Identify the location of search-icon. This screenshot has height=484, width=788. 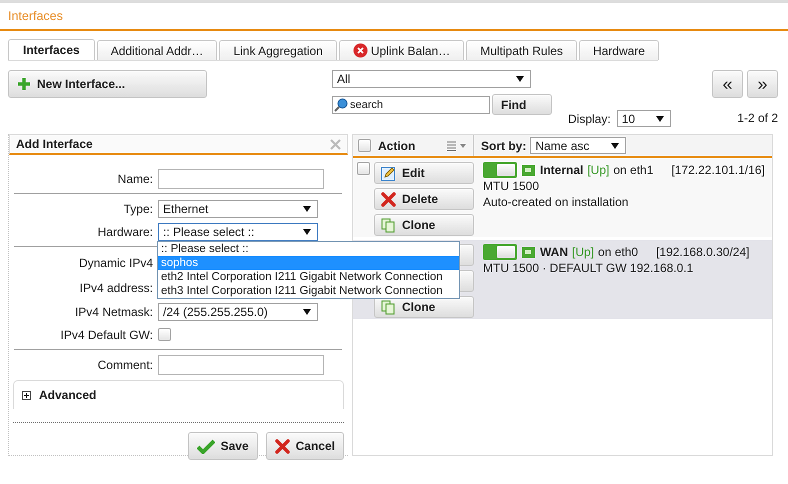
(341, 105).